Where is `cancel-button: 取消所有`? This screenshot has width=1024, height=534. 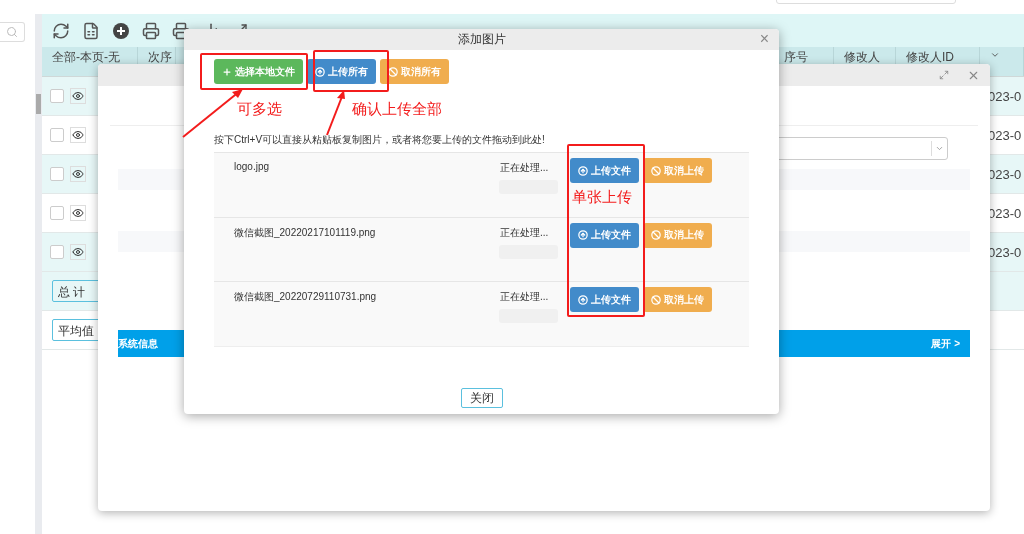 cancel-button: 取消所有 is located at coordinates (414, 71).